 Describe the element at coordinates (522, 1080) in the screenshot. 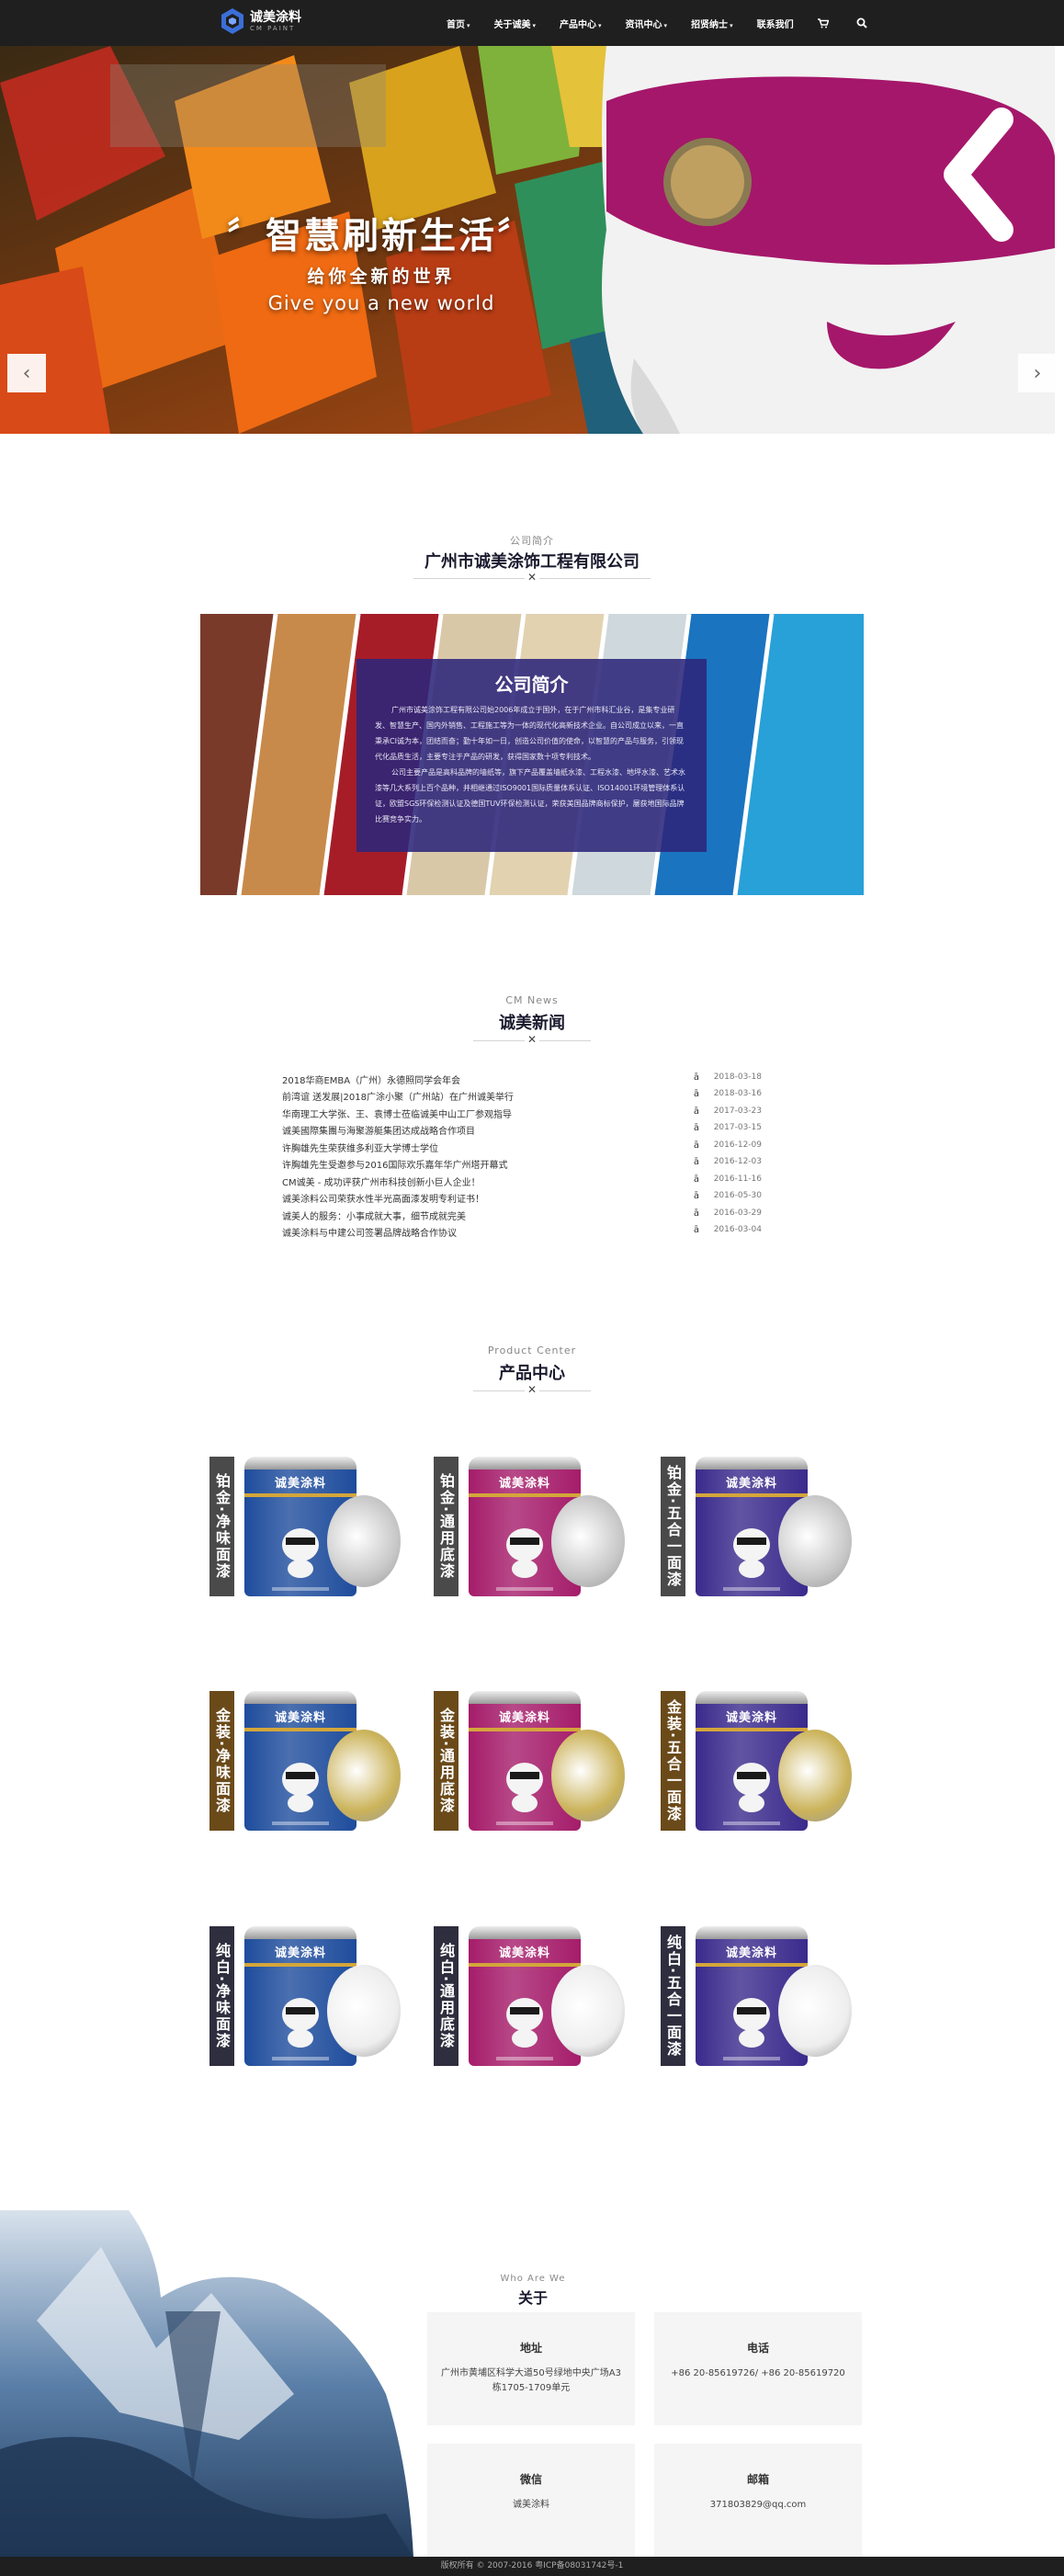

I see `news-item: 2018华商EMBA（广州）永德照同学会年会 ā 2018-03-18` at that location.